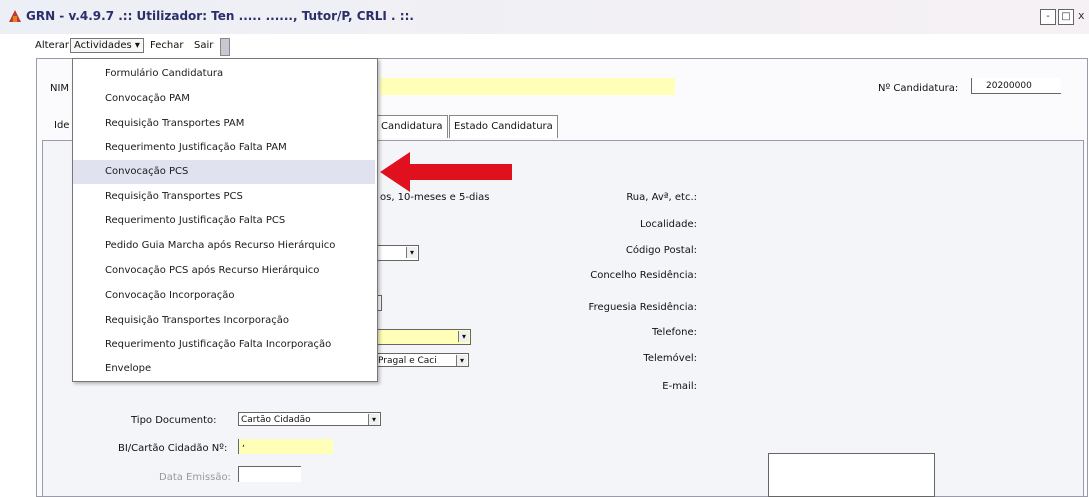 This screenshot has width=1089, height=497. Describe the element at coordinates (107, 45) in the screenshot. I see `menu-actividades: Actividades ▾` at that location.